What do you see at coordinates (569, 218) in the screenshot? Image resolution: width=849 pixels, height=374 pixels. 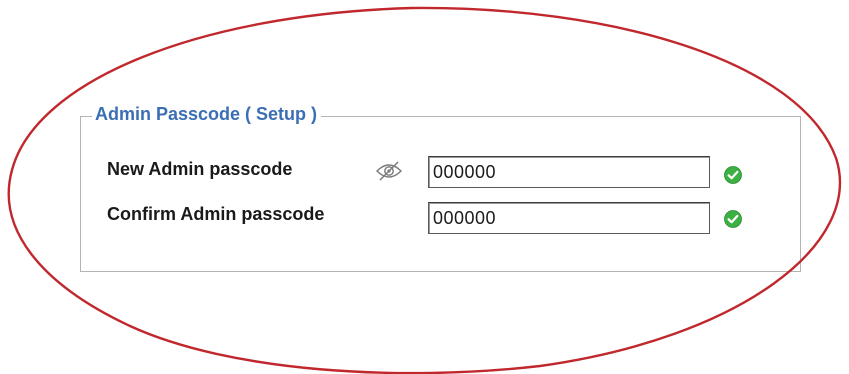 I see `confirm-passcode-input` at bounding box center [569, 218].